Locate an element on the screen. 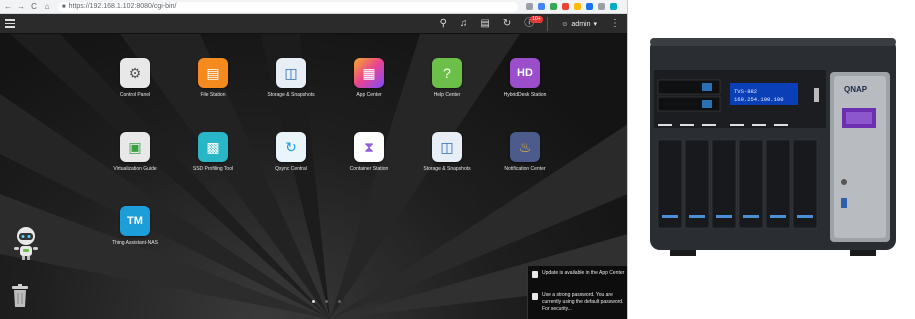  folder-icon: ▤ is located at coordinates (213, 73).